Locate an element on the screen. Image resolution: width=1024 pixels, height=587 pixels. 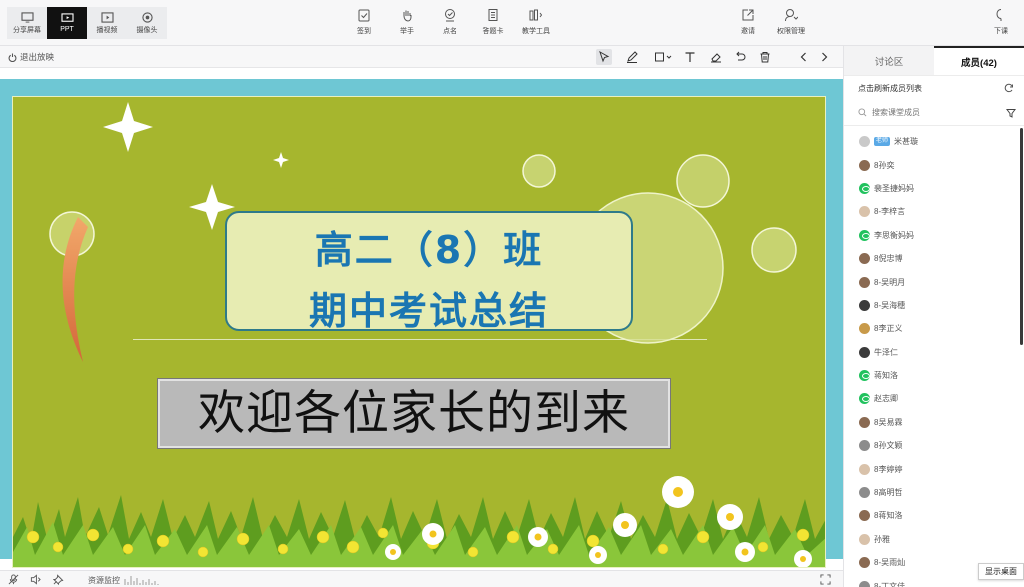
select-pointer-tool is located at coordinates (604, 57).